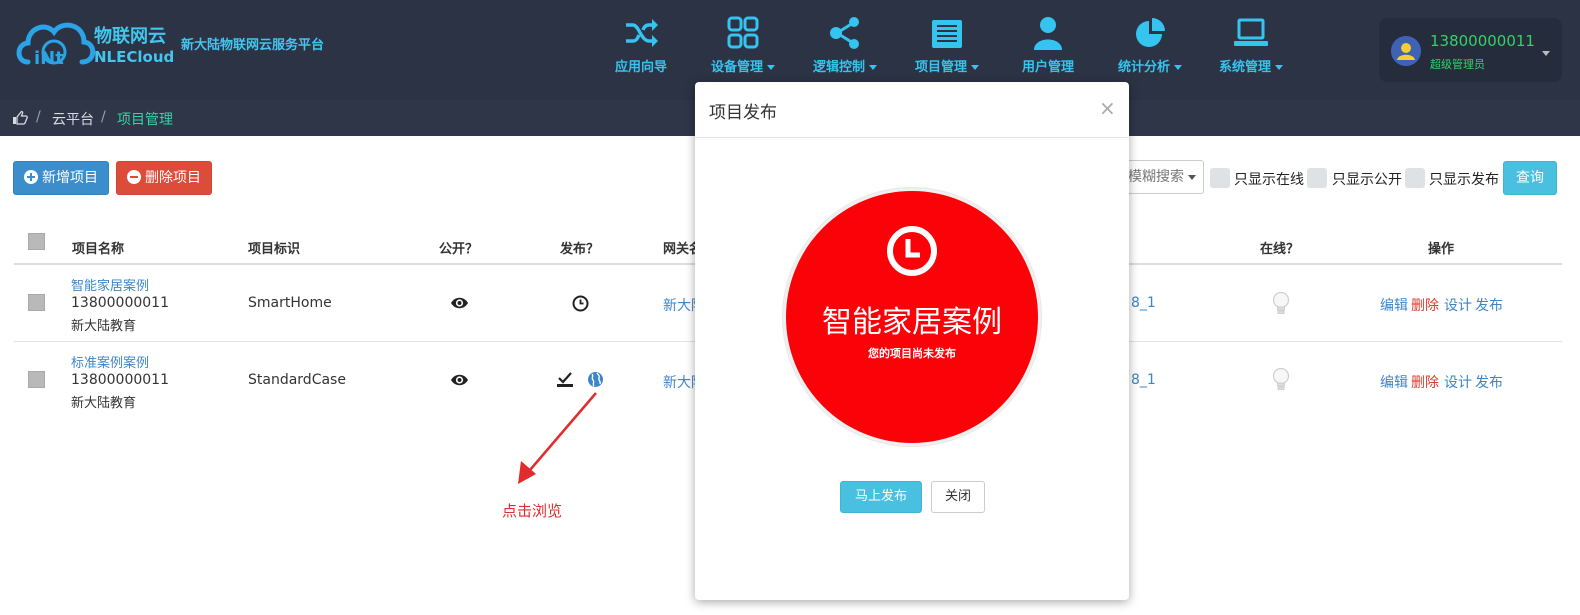 The height and width of the screenshot is (615, 1580). Describe the element at coordinates (912, 322) in the screenshot. I see `badge-project-name: 智能家居案例` at that location.